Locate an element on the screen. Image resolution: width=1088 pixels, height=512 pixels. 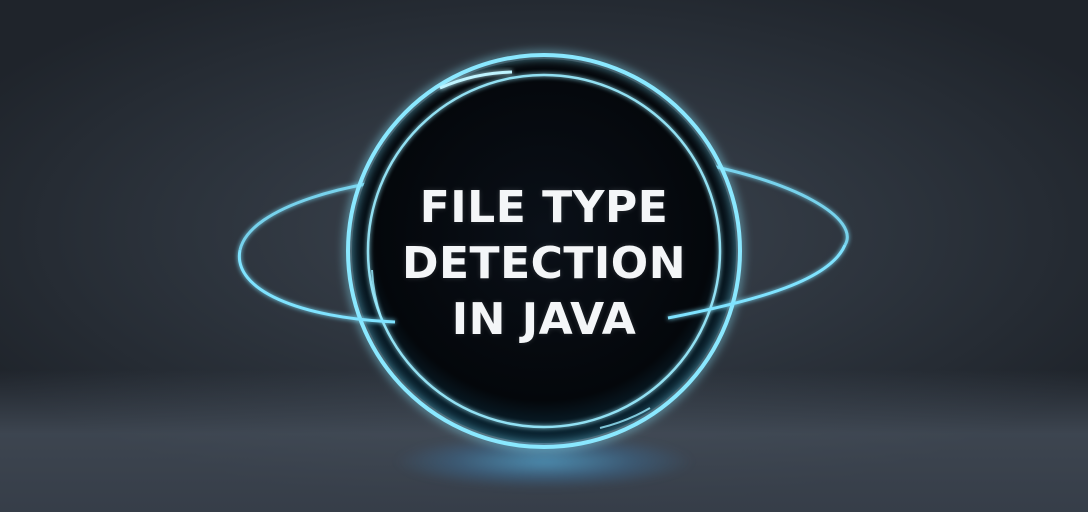
title-line-1: FILE TYPE is located at coordinates (544, 207).